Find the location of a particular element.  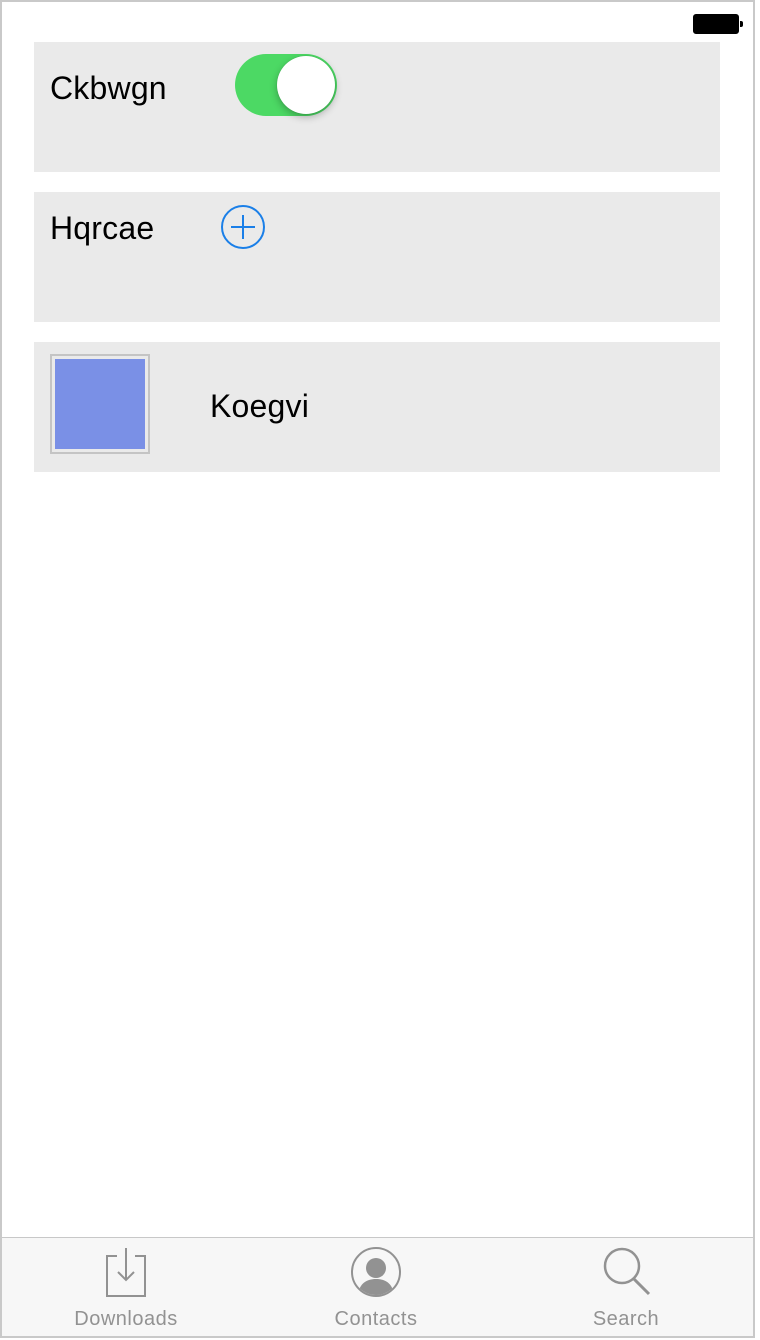

plus-circle-icon is located at coordinates (243, 227).